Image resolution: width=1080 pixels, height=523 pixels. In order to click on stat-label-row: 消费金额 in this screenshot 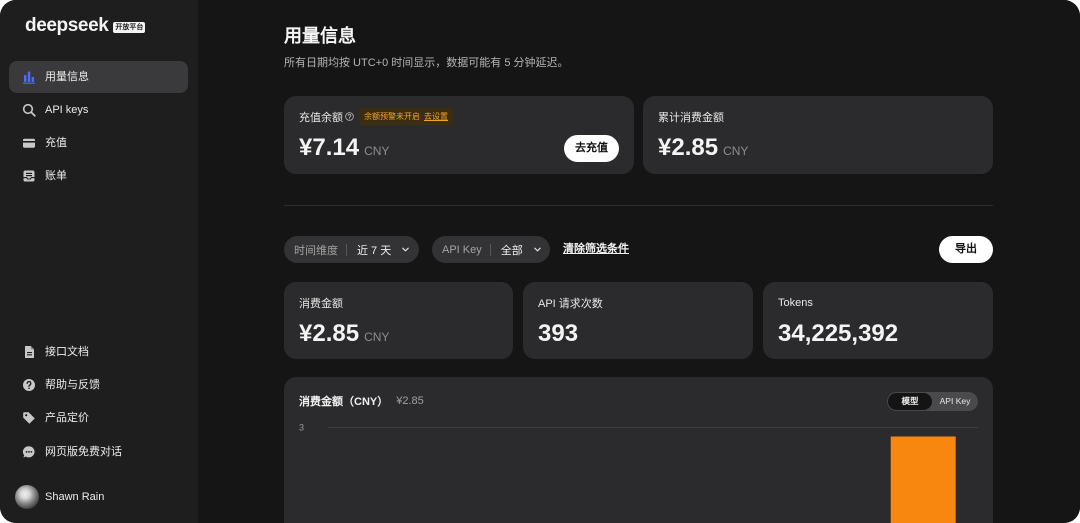, I will do `click(321, 302)`.